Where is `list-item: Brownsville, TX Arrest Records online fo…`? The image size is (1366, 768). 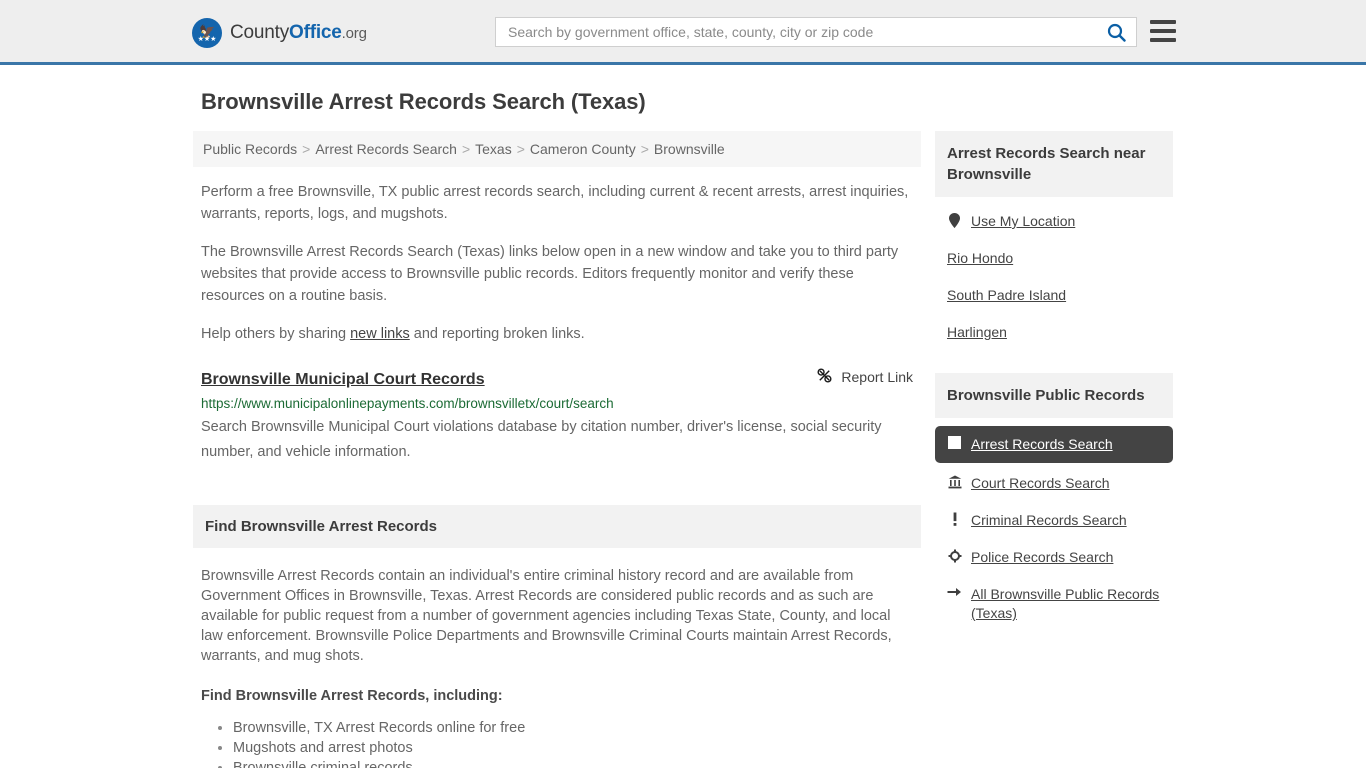 list-item: Brownsville, TX Arrest Records online fo… is located at coordinates (573, 728).